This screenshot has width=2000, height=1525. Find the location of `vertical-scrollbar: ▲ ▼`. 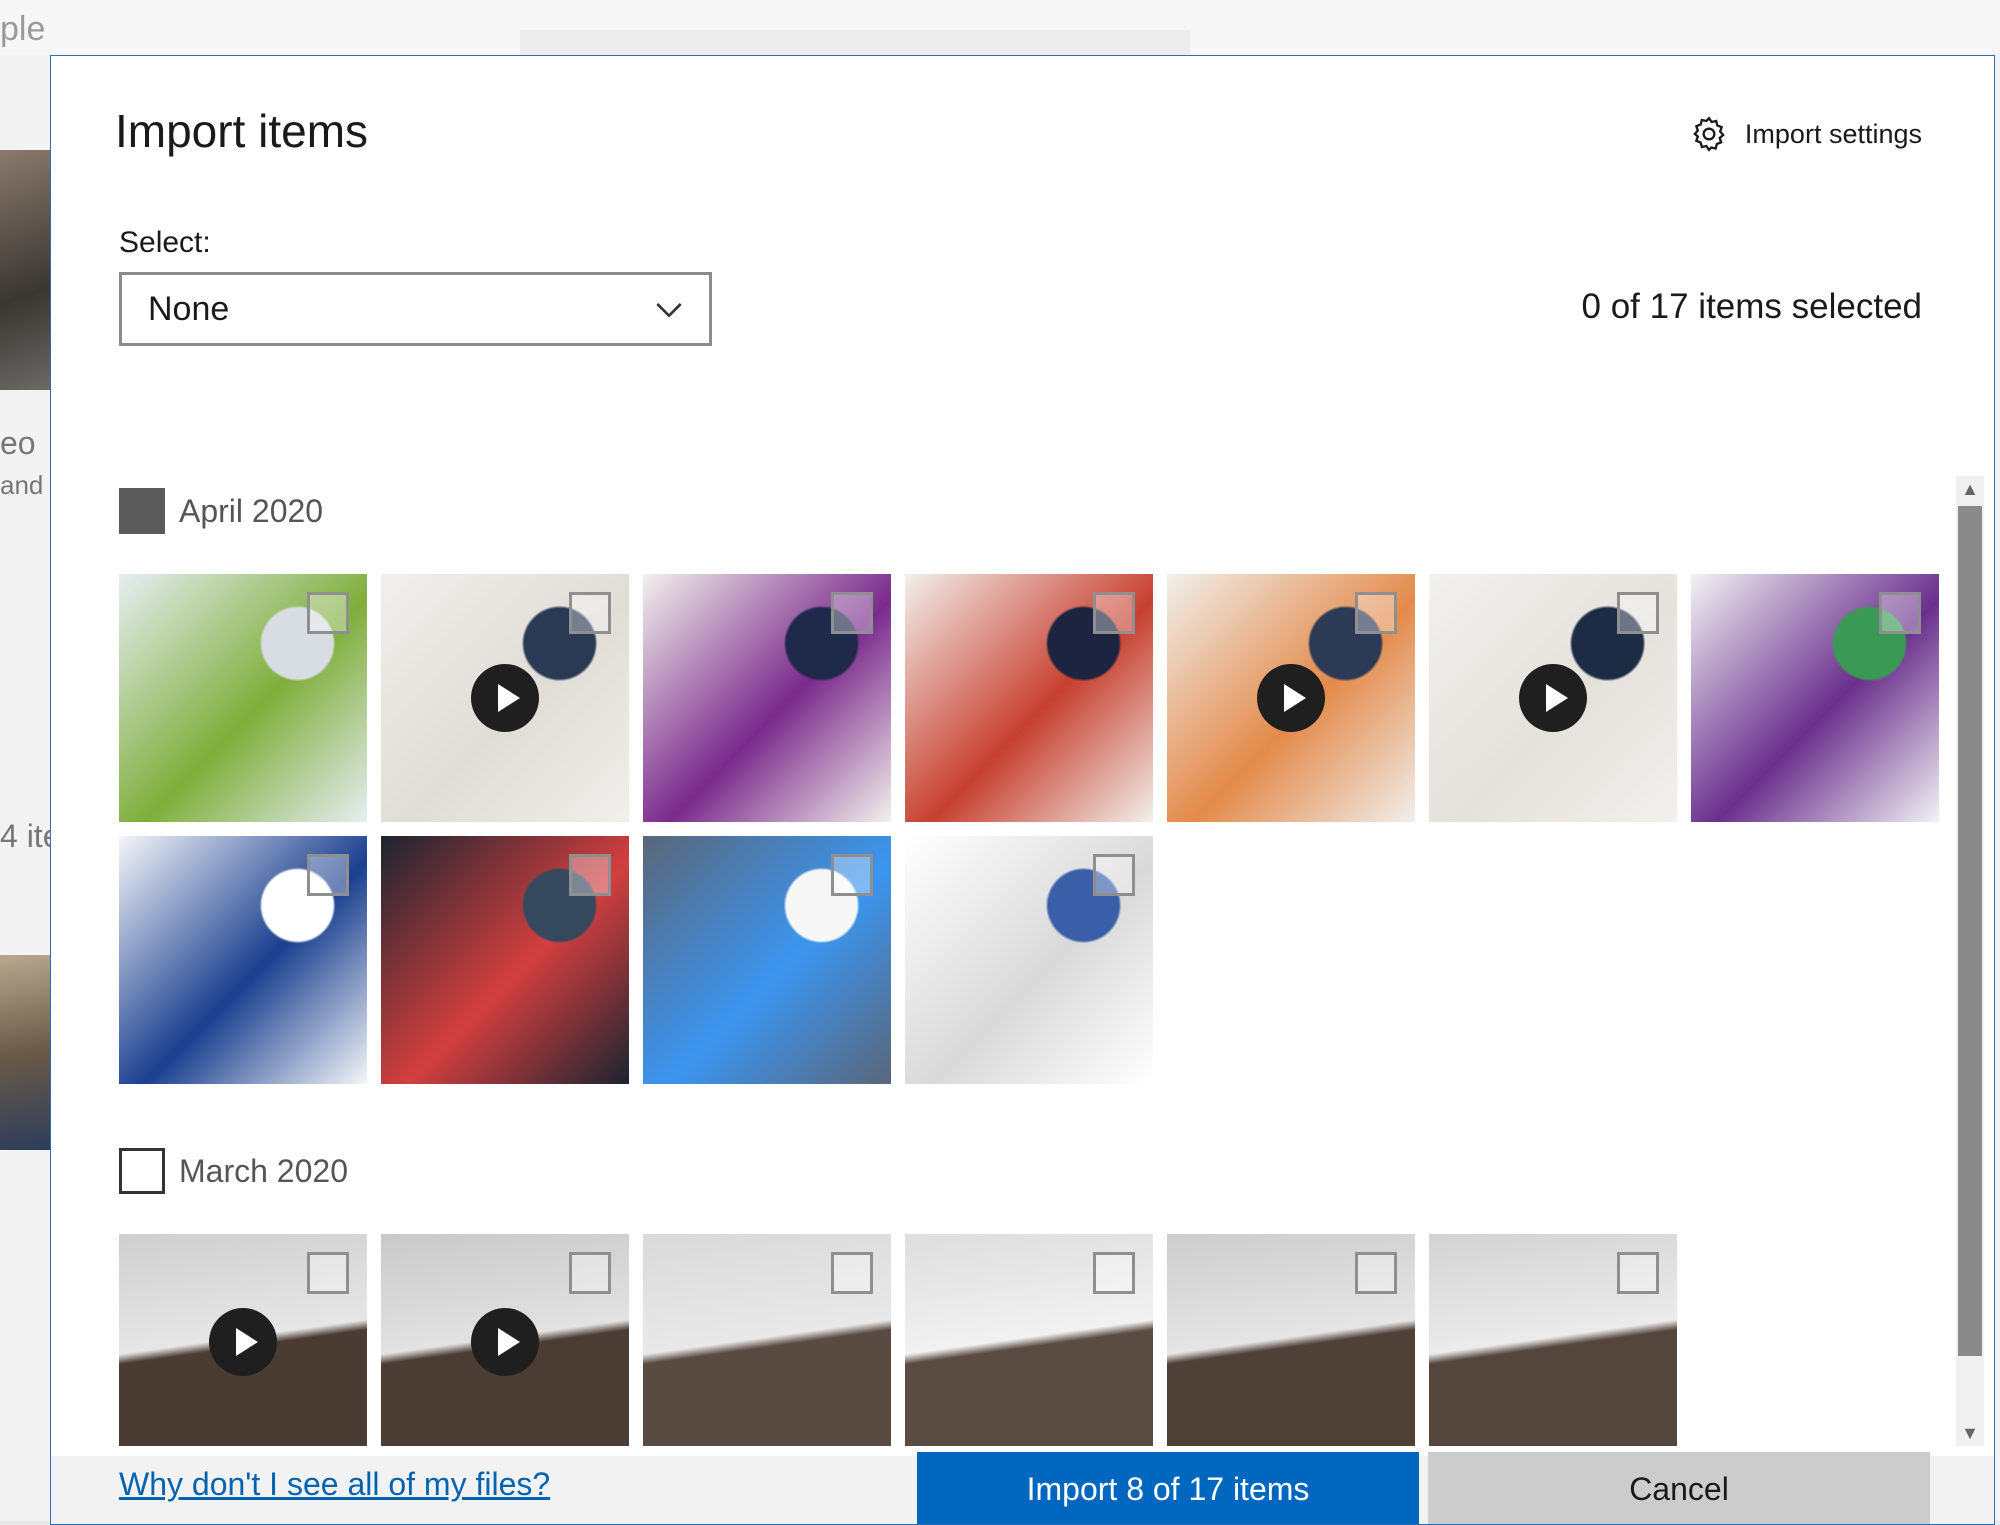

vertical-scrollbar: ▲ ▼ is located at coordinates (1970, 961).